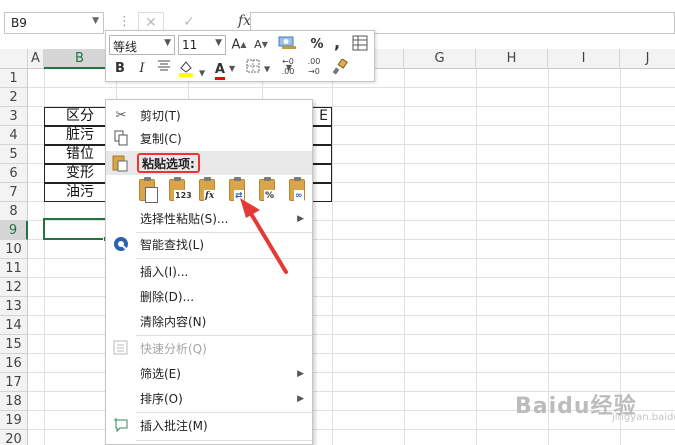  What do you see at coordinates (14, 420) in the screenshot?
I see `row-header: 19` at bounding box center [14, 420].